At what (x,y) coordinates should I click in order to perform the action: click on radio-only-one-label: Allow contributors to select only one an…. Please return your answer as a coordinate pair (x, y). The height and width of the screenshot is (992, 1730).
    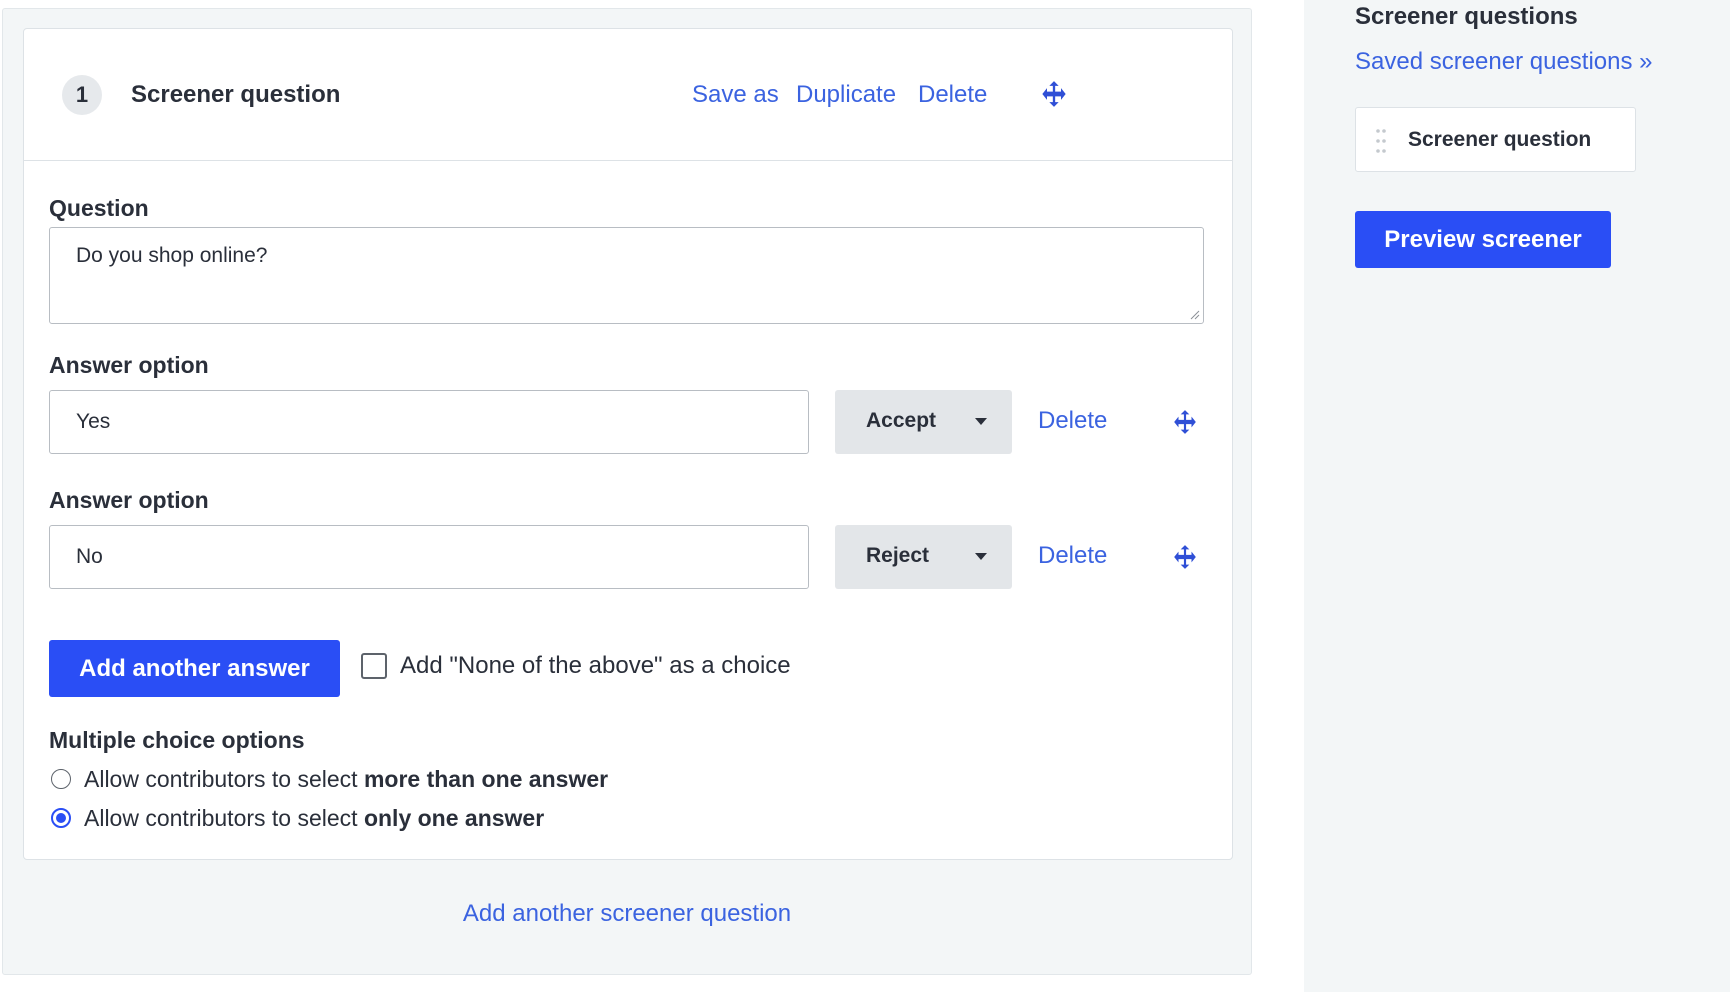
    Looking at the image, I should click on (314, 818).